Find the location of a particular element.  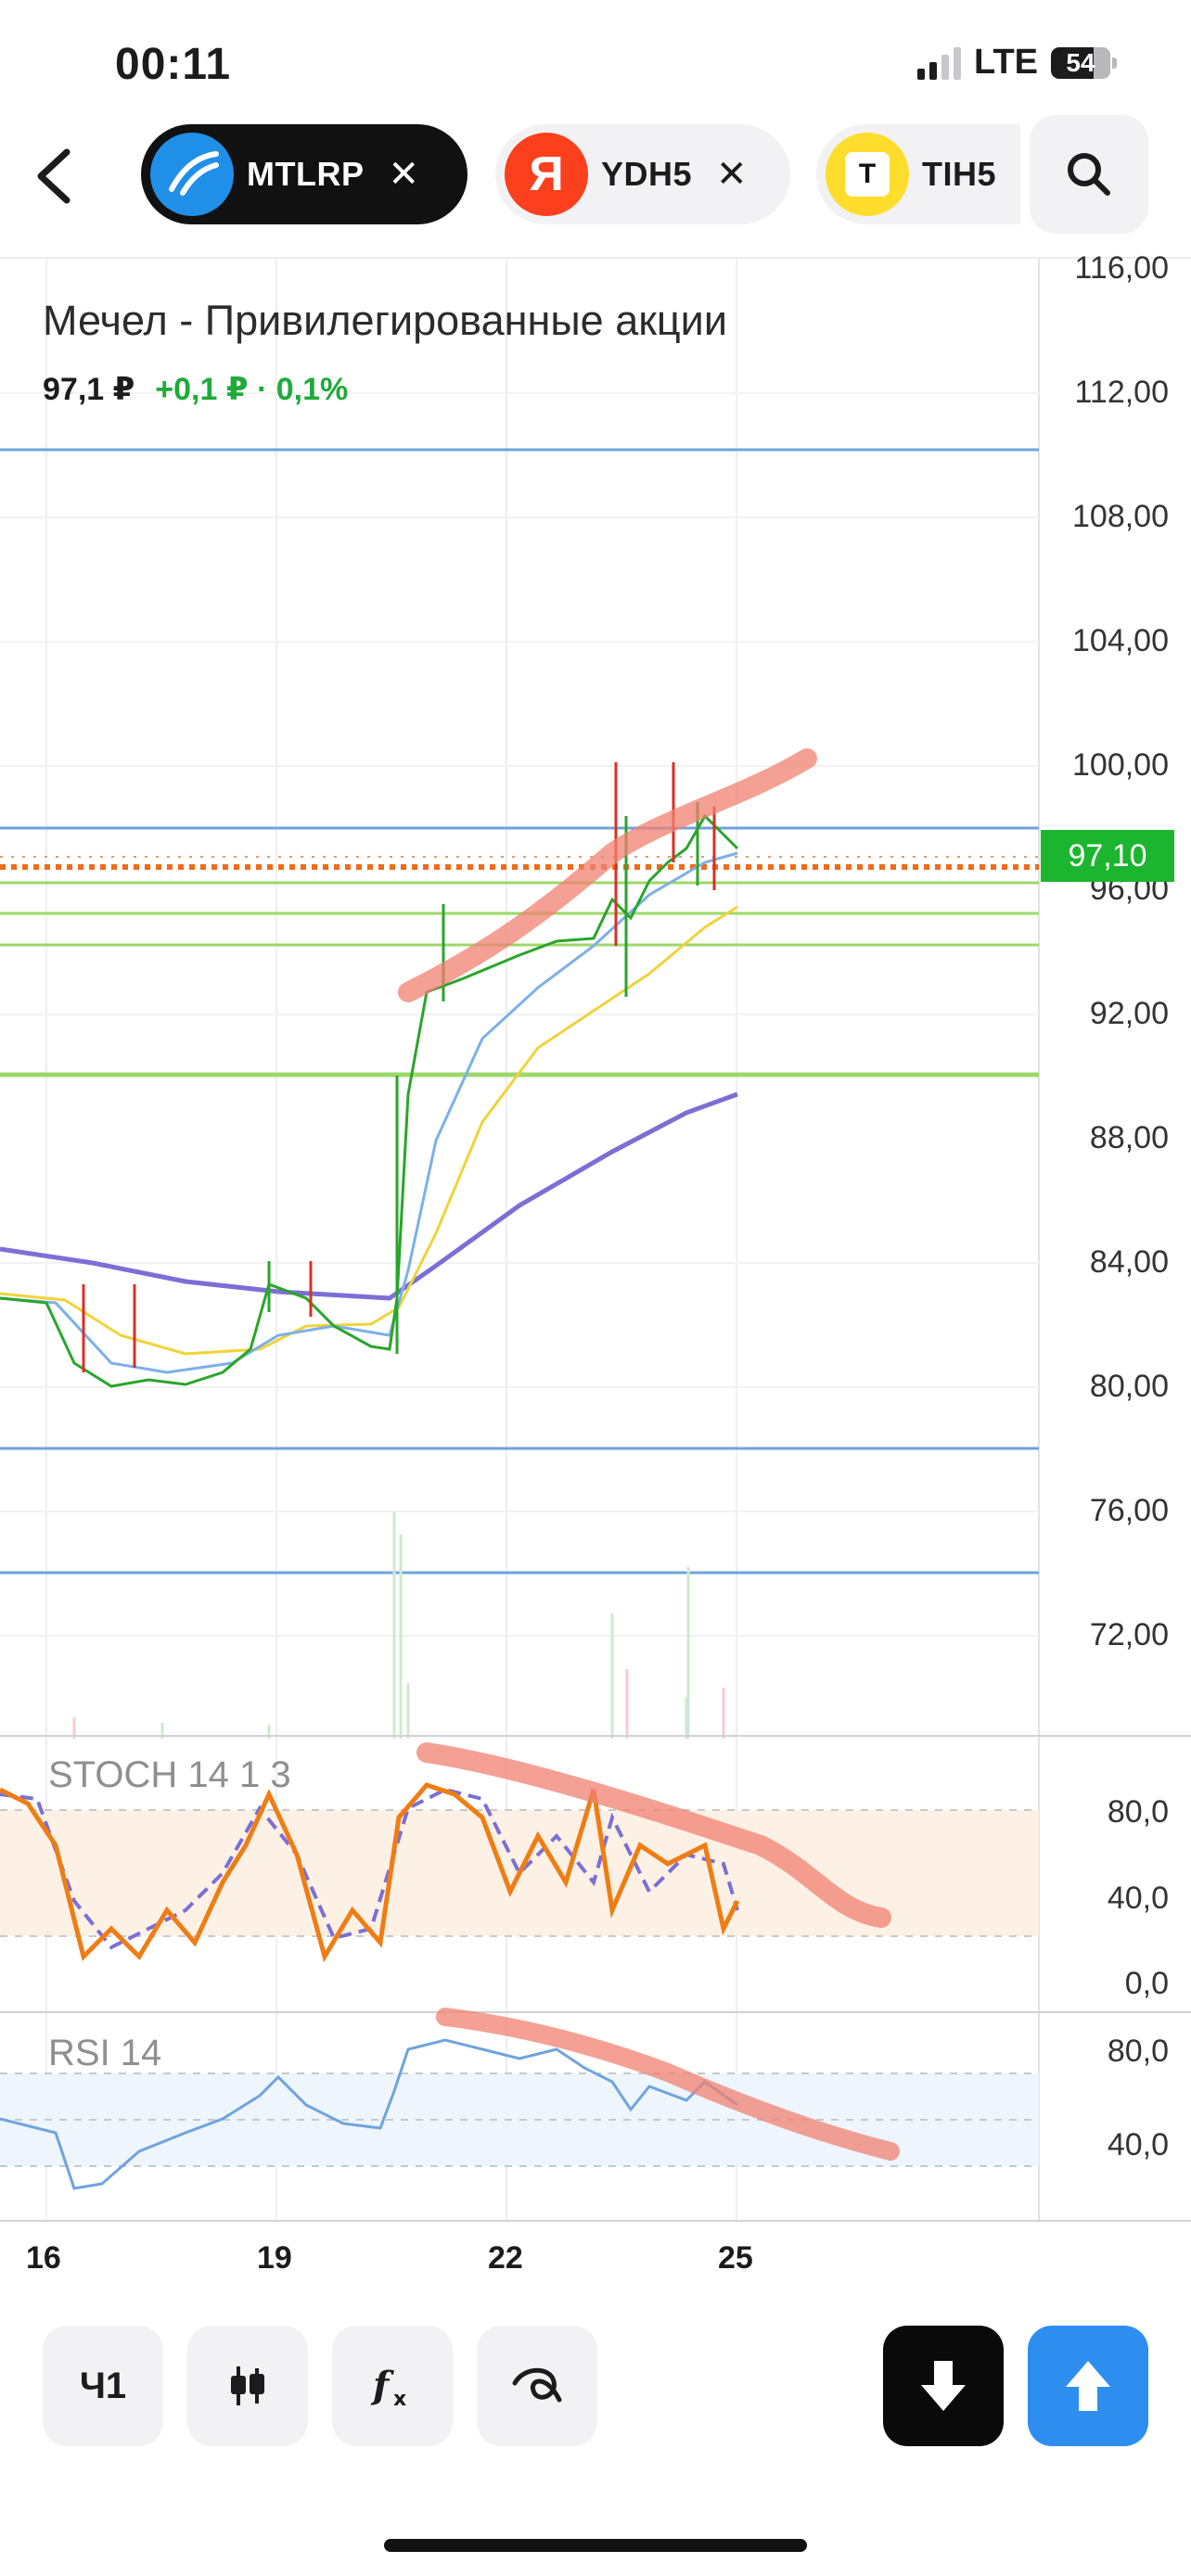

last-price-tag: 97,10 is located at coordinates (1107, 856).